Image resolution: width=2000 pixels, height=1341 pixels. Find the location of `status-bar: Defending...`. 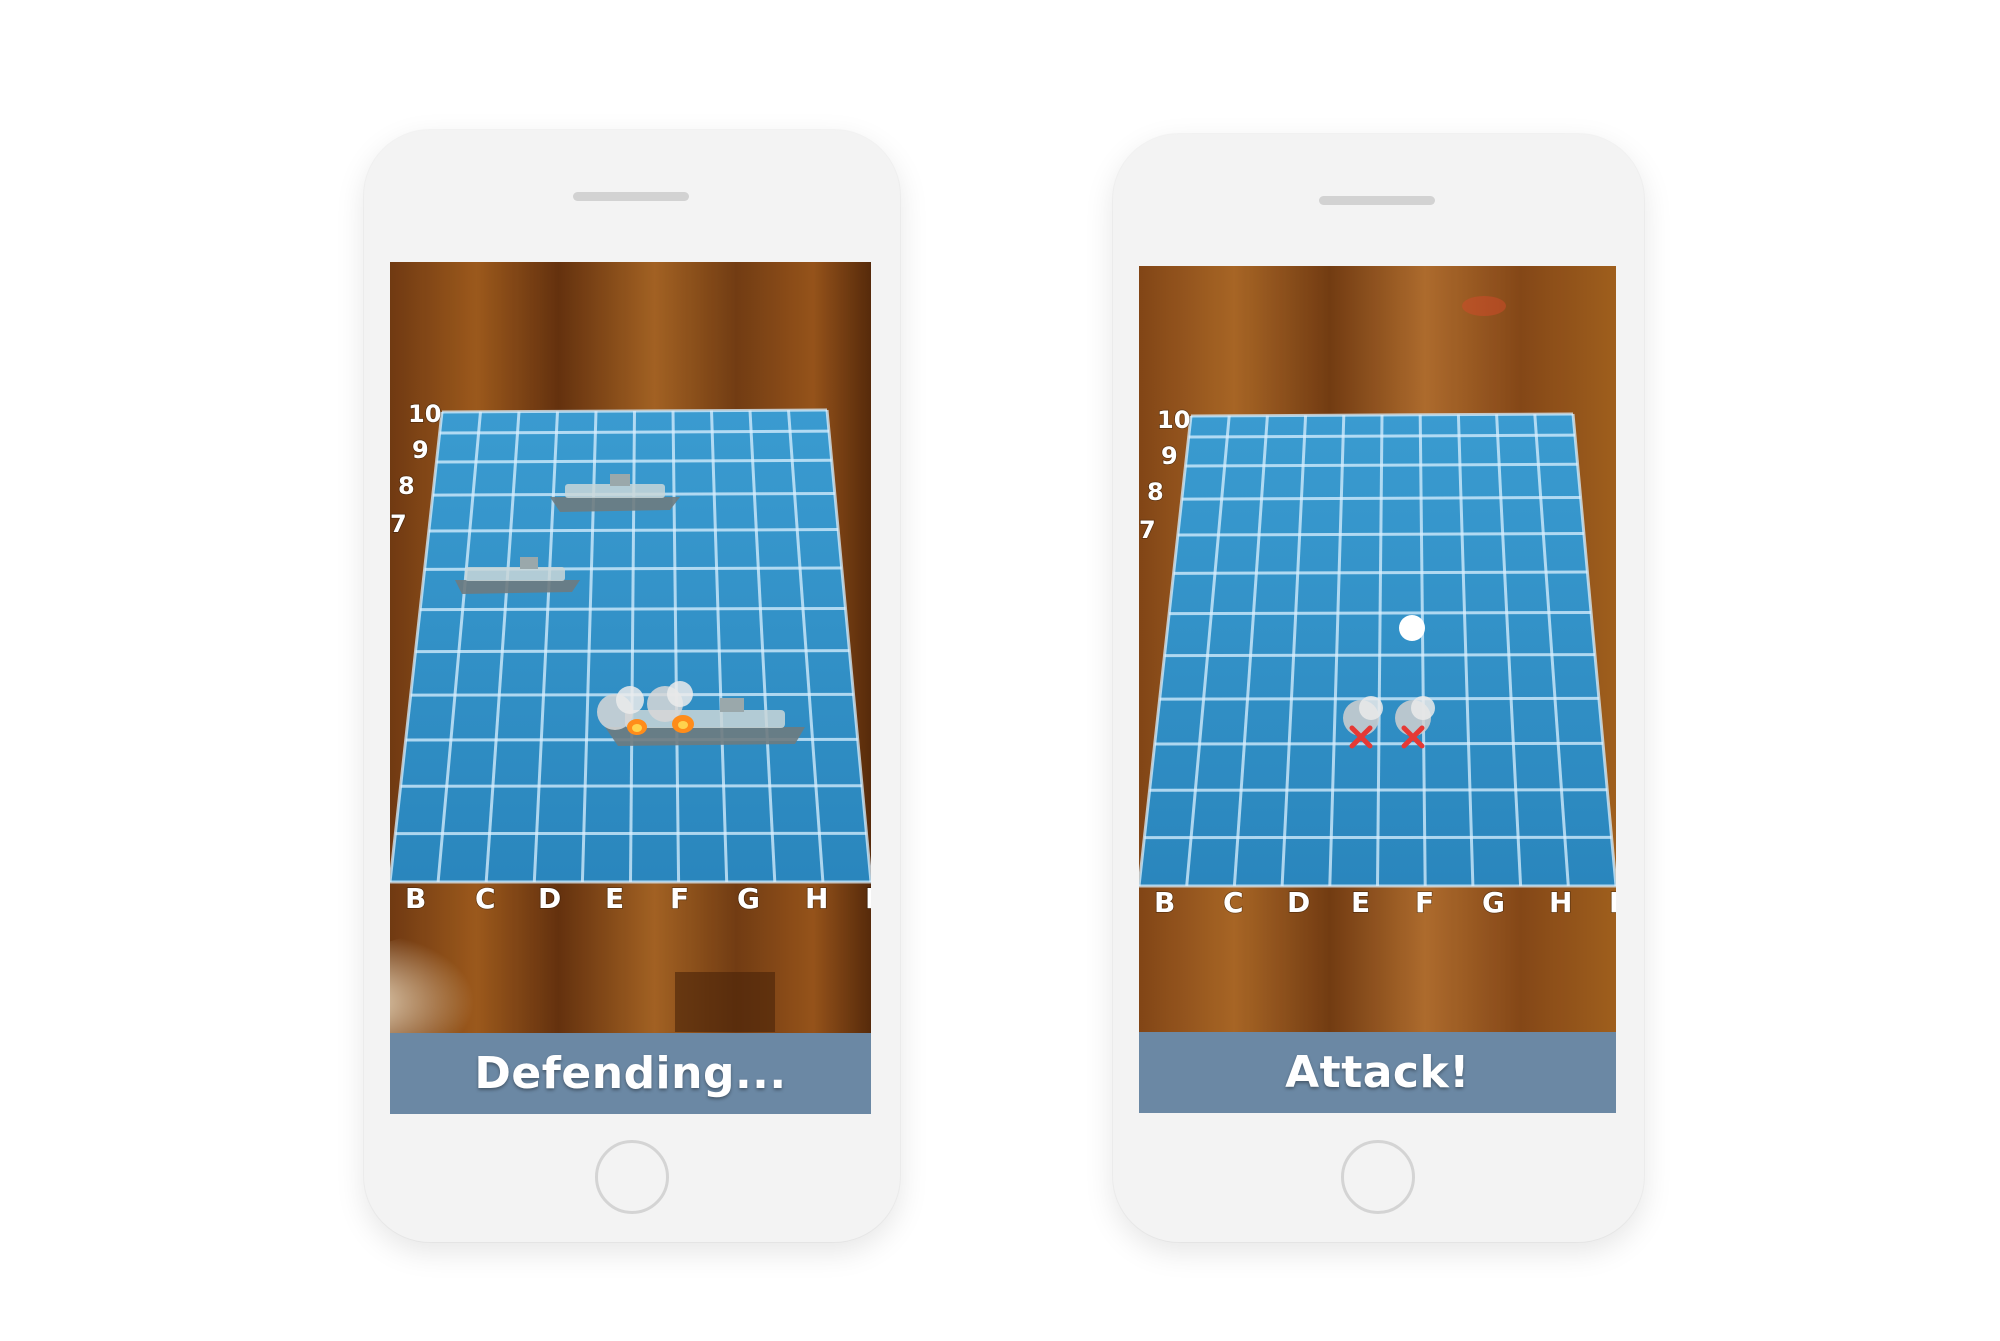

status-bar: Defending... is located at coordinates (630, 1073).